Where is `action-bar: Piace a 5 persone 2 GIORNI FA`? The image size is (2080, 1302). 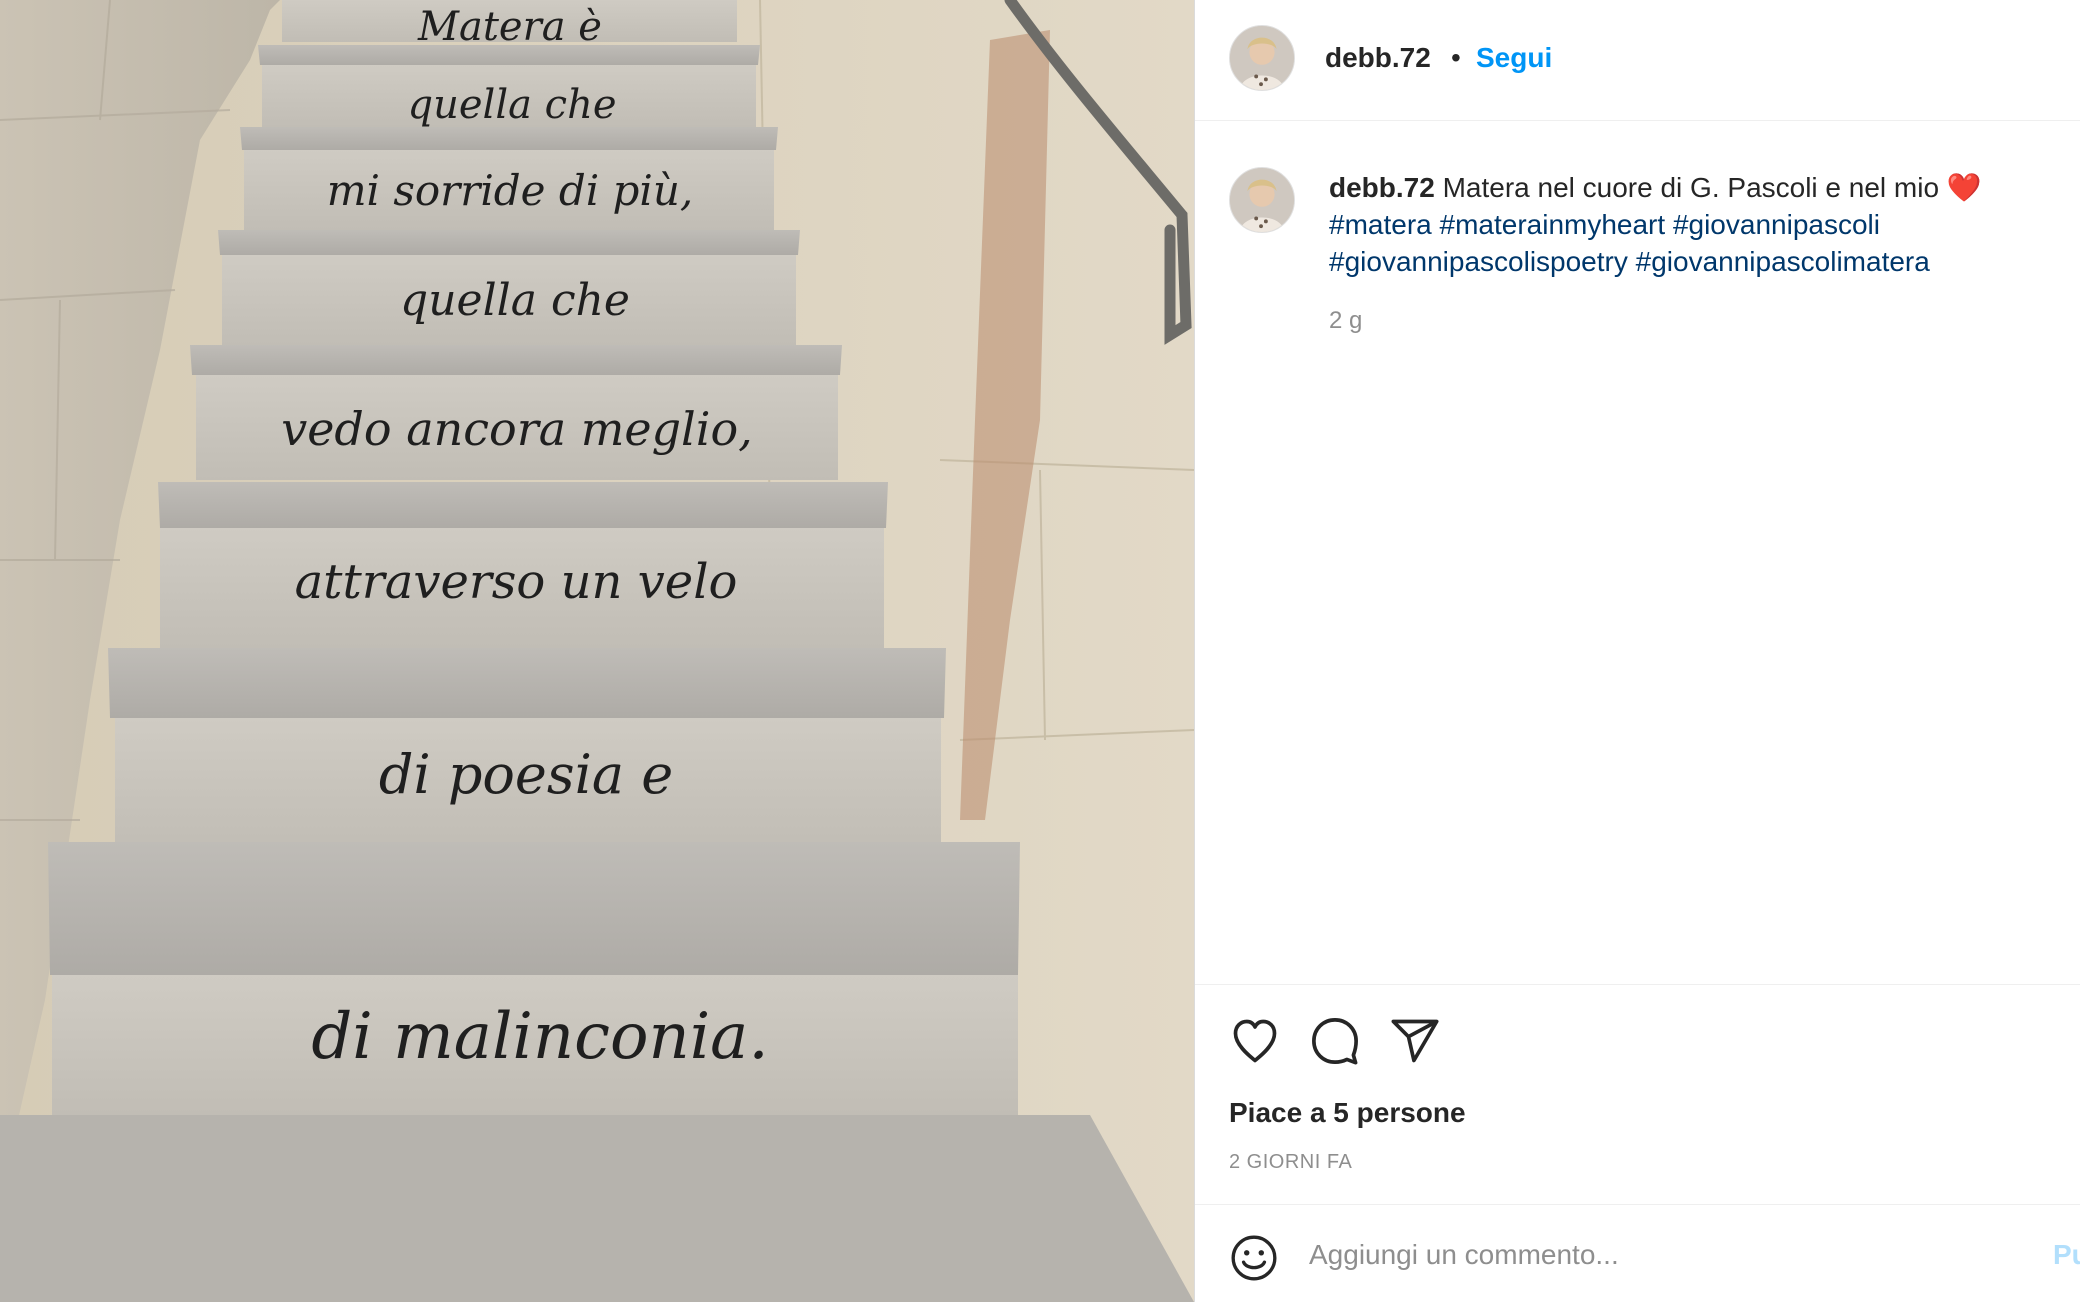
action-bar: Piace a 5 persone 2 GIORNI FA is located at coordinates (1637, 1094).